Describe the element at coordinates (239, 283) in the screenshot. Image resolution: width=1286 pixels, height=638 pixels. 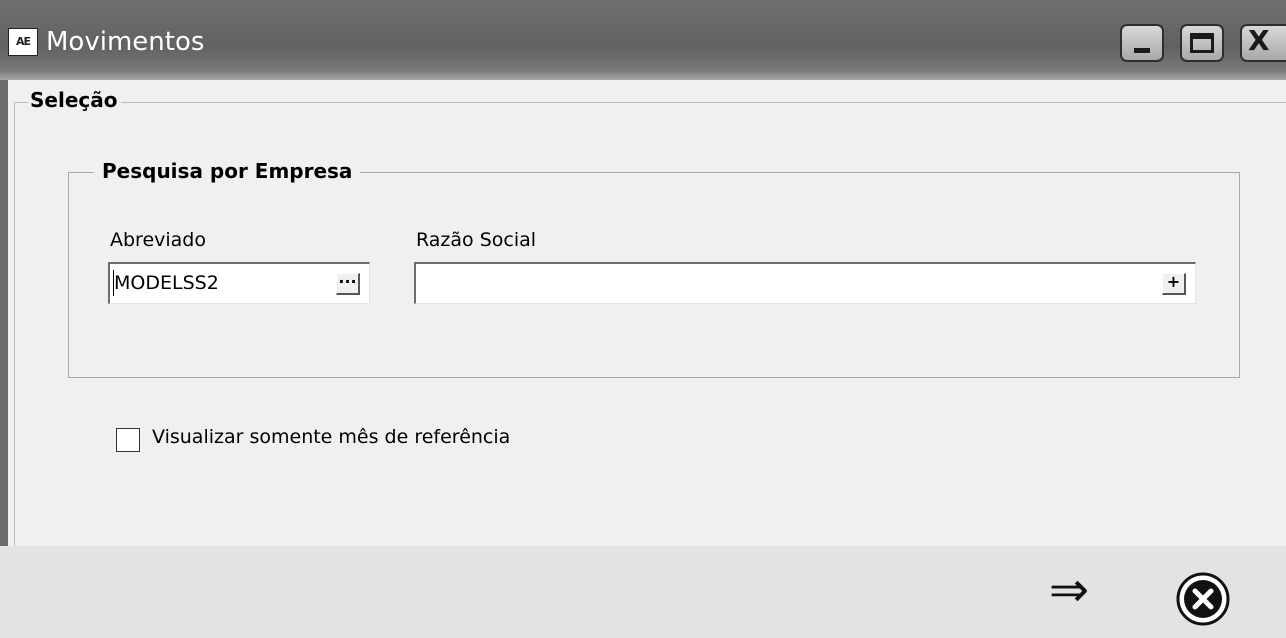
I see `abreviado-input: MODELSS2 ···` at that location.